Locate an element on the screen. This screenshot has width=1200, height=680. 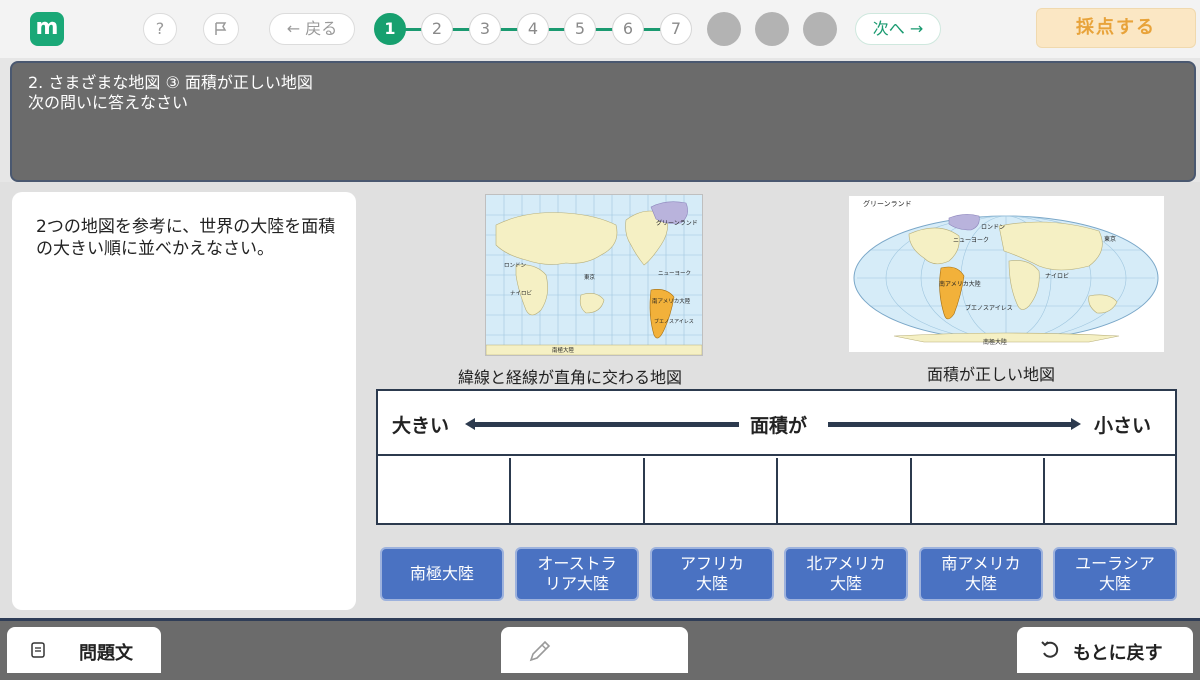
step-5: 5 is located at coordinates (580, 29).